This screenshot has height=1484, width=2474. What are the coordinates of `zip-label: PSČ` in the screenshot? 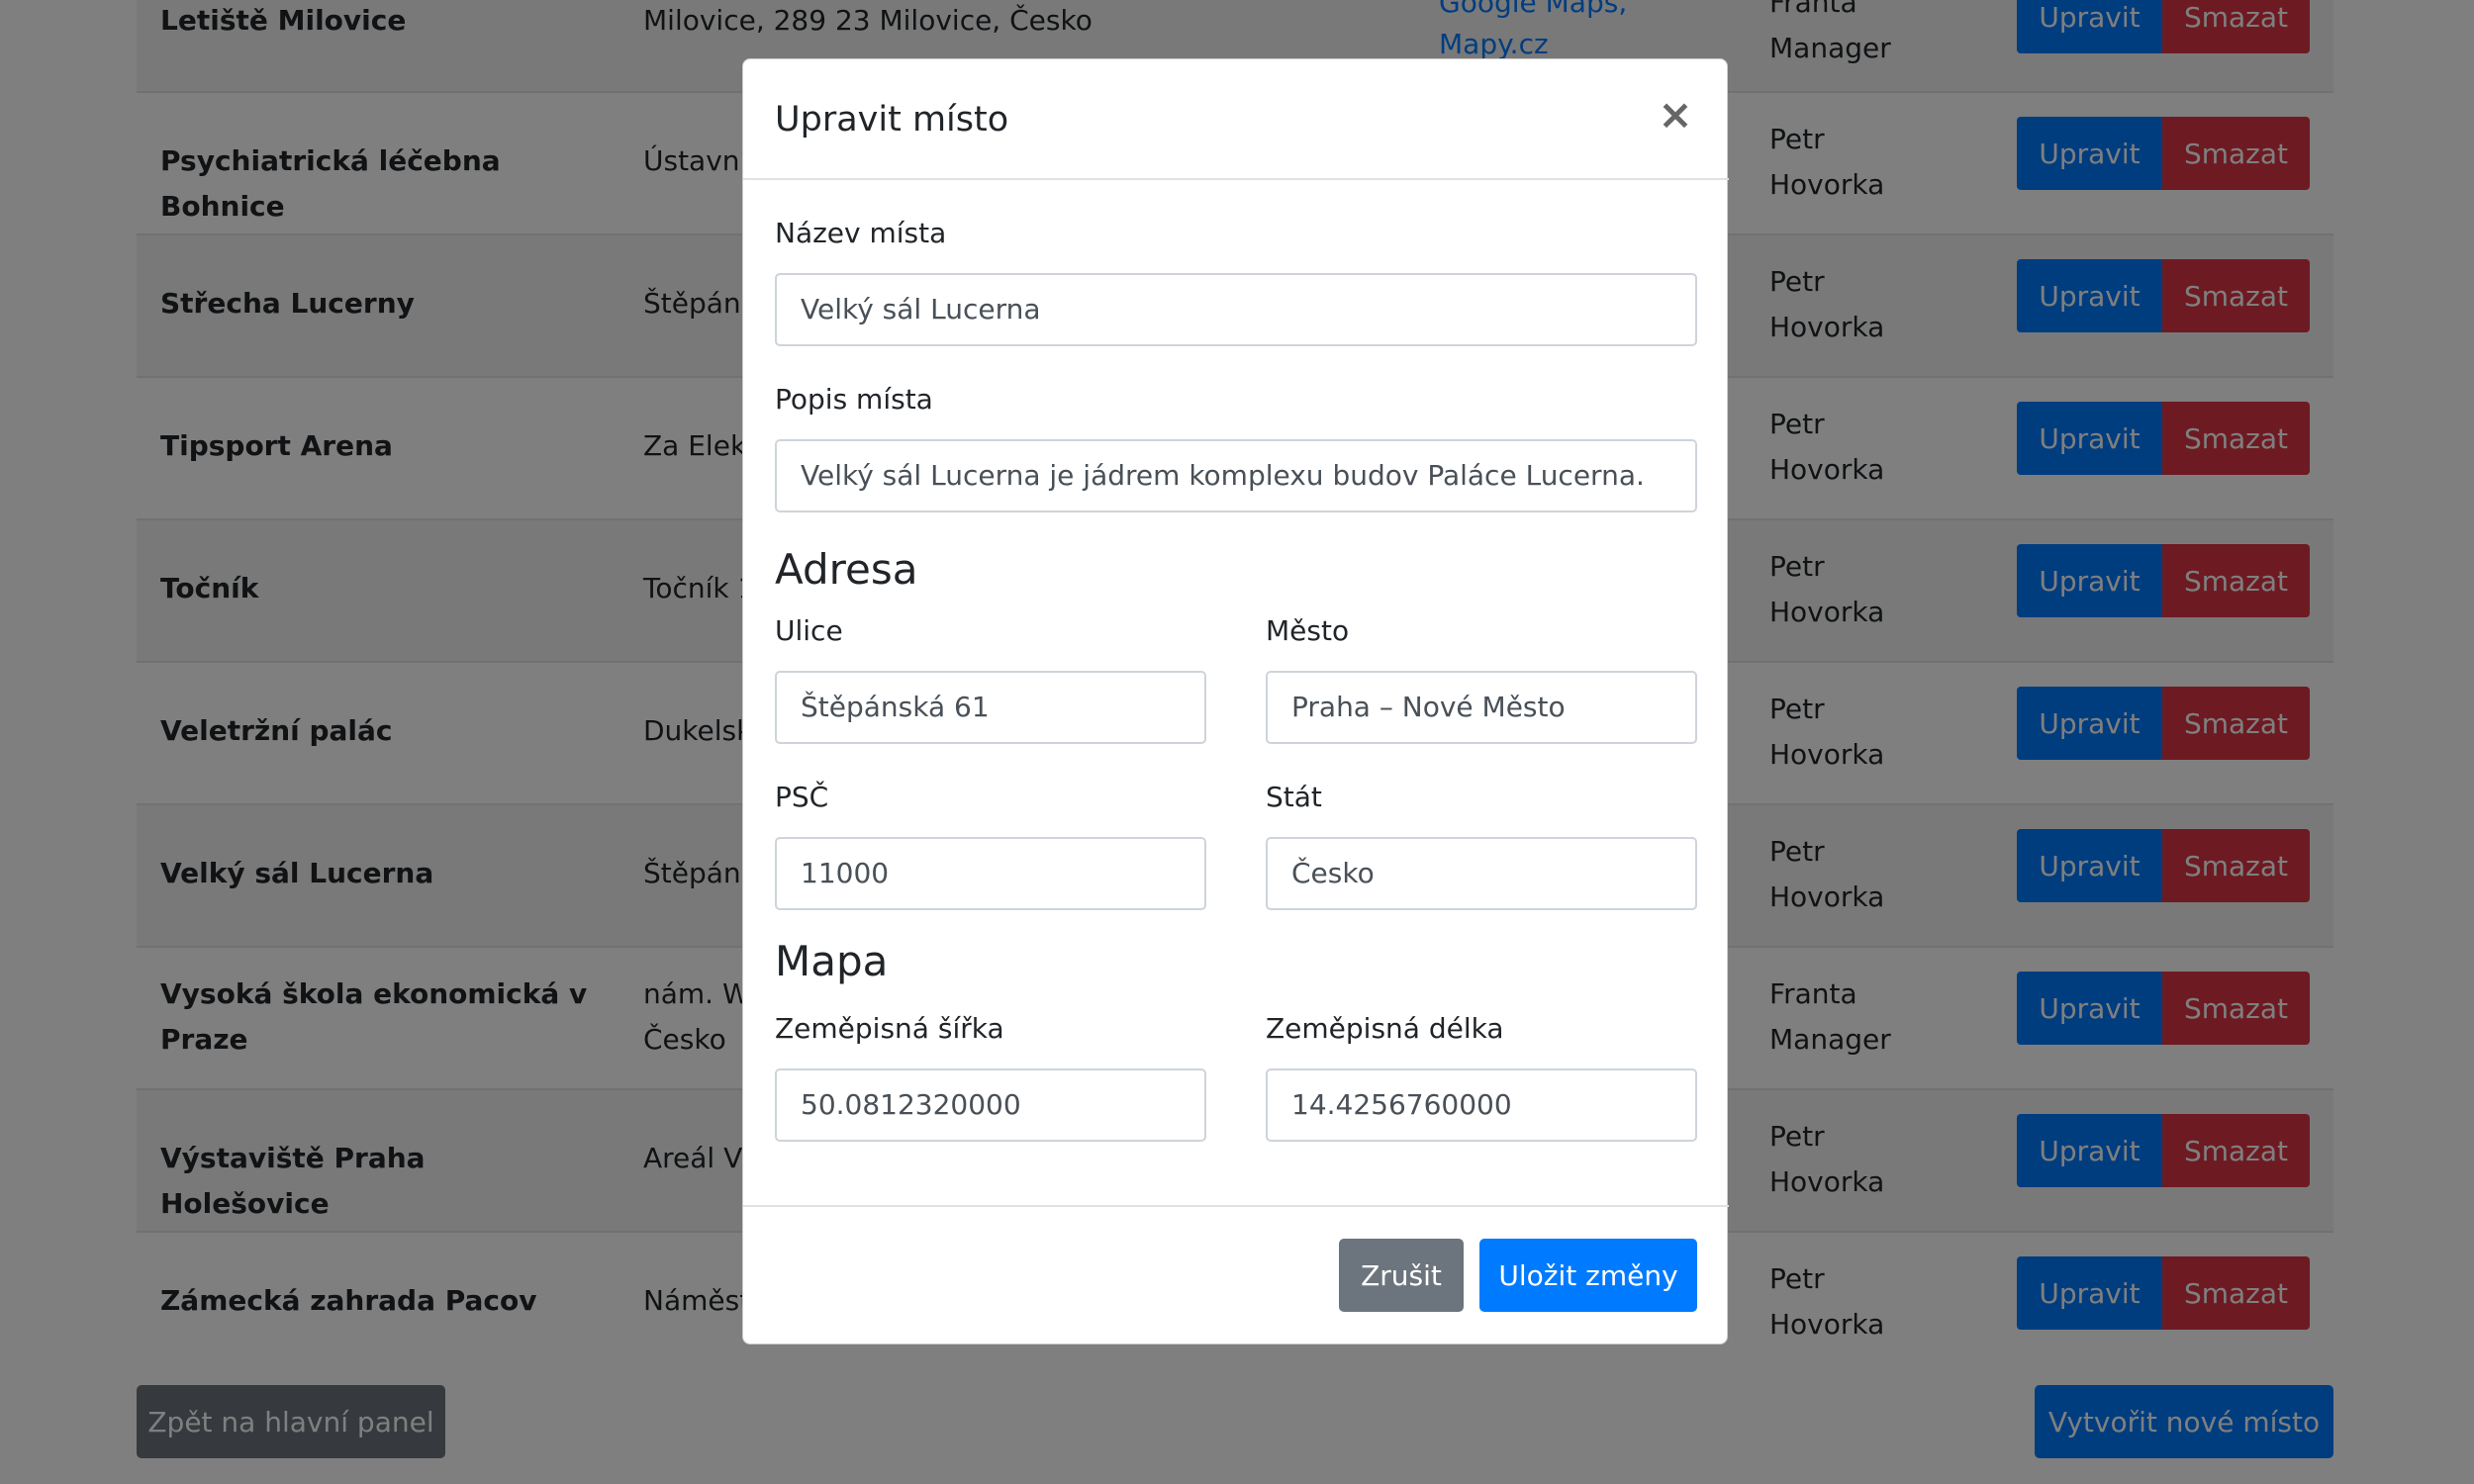 It's located at (802, 797).